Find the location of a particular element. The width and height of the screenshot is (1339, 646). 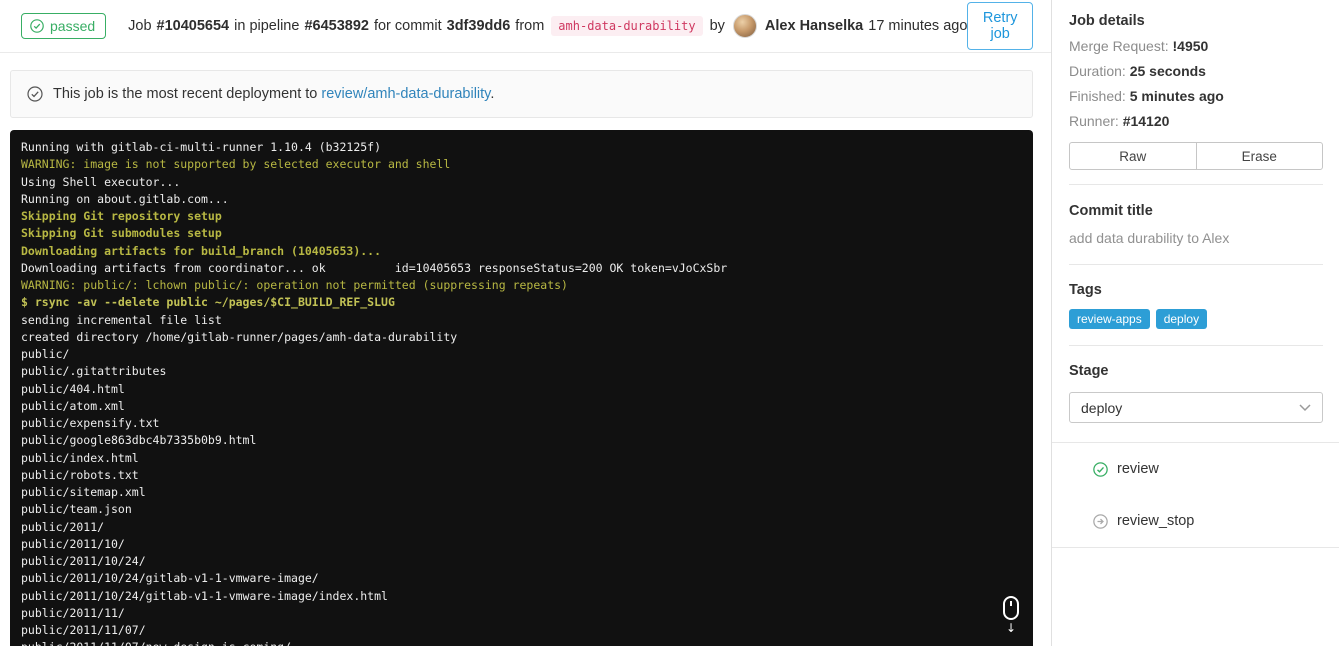

job-detail-row: Merge Request: !4950 is located at coordinates (1196, 46).